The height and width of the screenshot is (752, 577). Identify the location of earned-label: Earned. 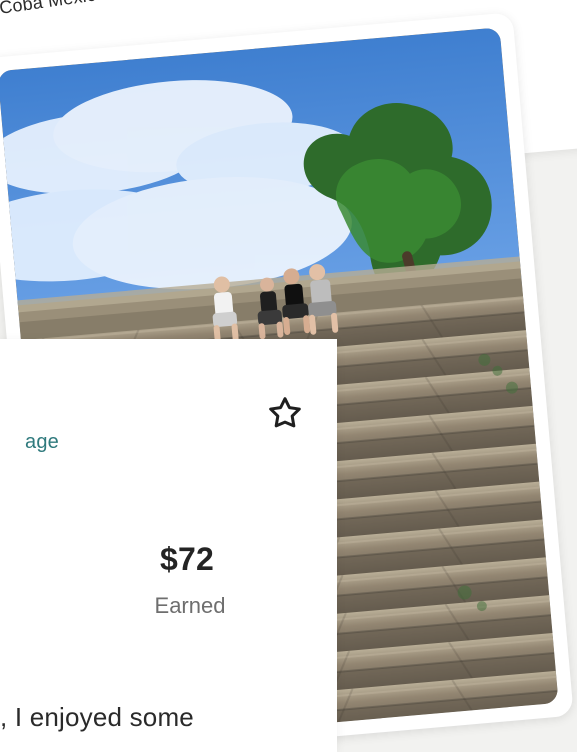
(190, 605).